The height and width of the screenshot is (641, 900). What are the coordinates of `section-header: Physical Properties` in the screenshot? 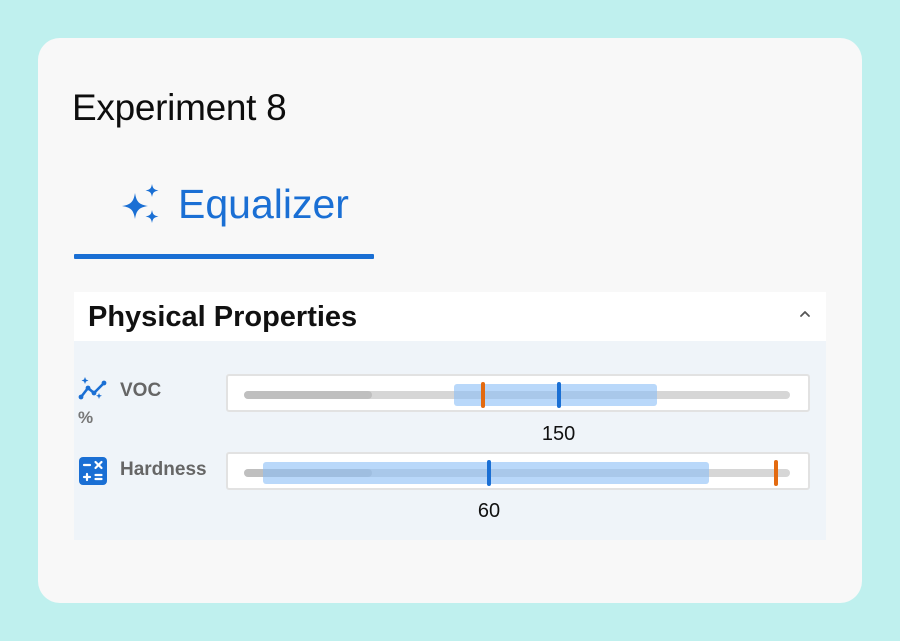 It's located at (450, 316).